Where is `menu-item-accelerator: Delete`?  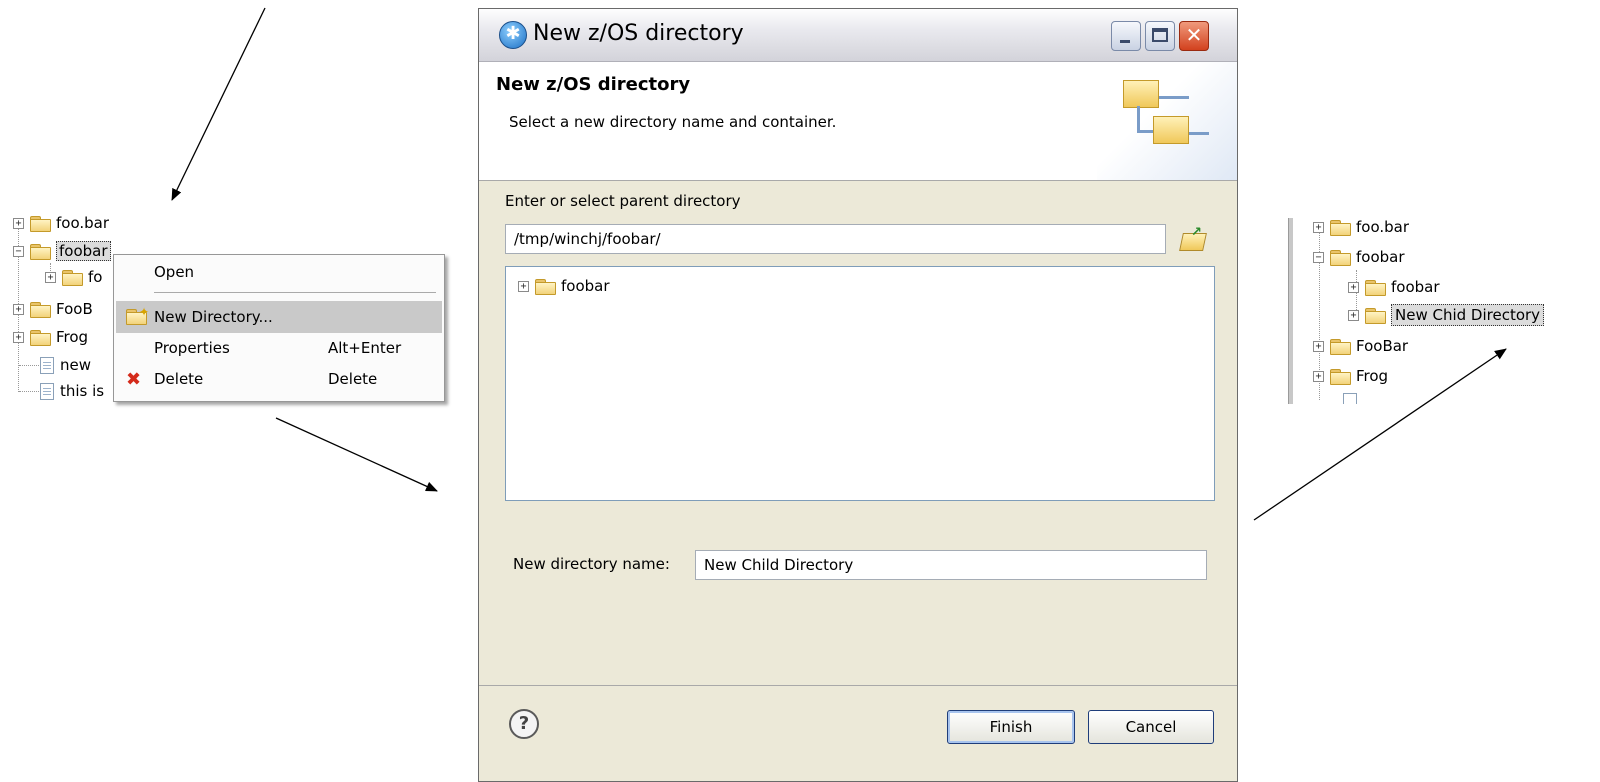 menu-item-accelerator: Delete is located at coordinates (353, 379).